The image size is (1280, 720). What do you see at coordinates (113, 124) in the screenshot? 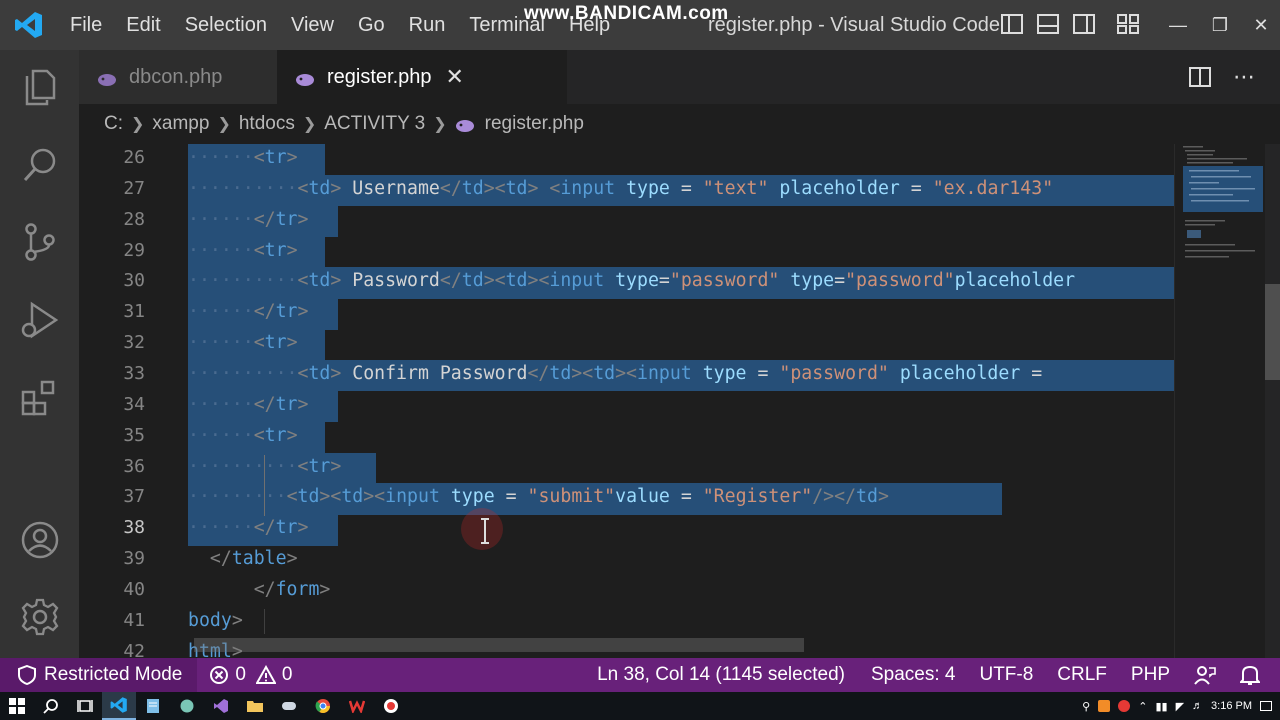
I see `breadcrumb-item: C:` at bounding box center [113, 124].